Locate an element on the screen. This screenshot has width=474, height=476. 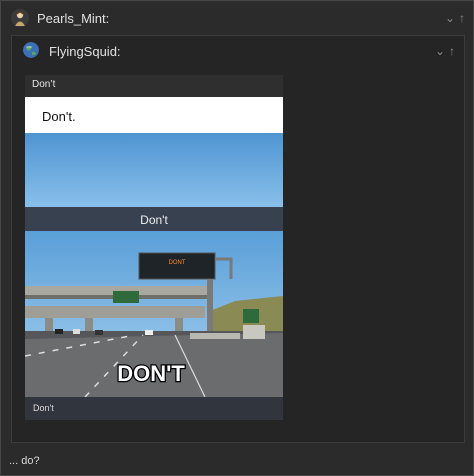
embed-title: Don’t is located at coordinates (44, 84).